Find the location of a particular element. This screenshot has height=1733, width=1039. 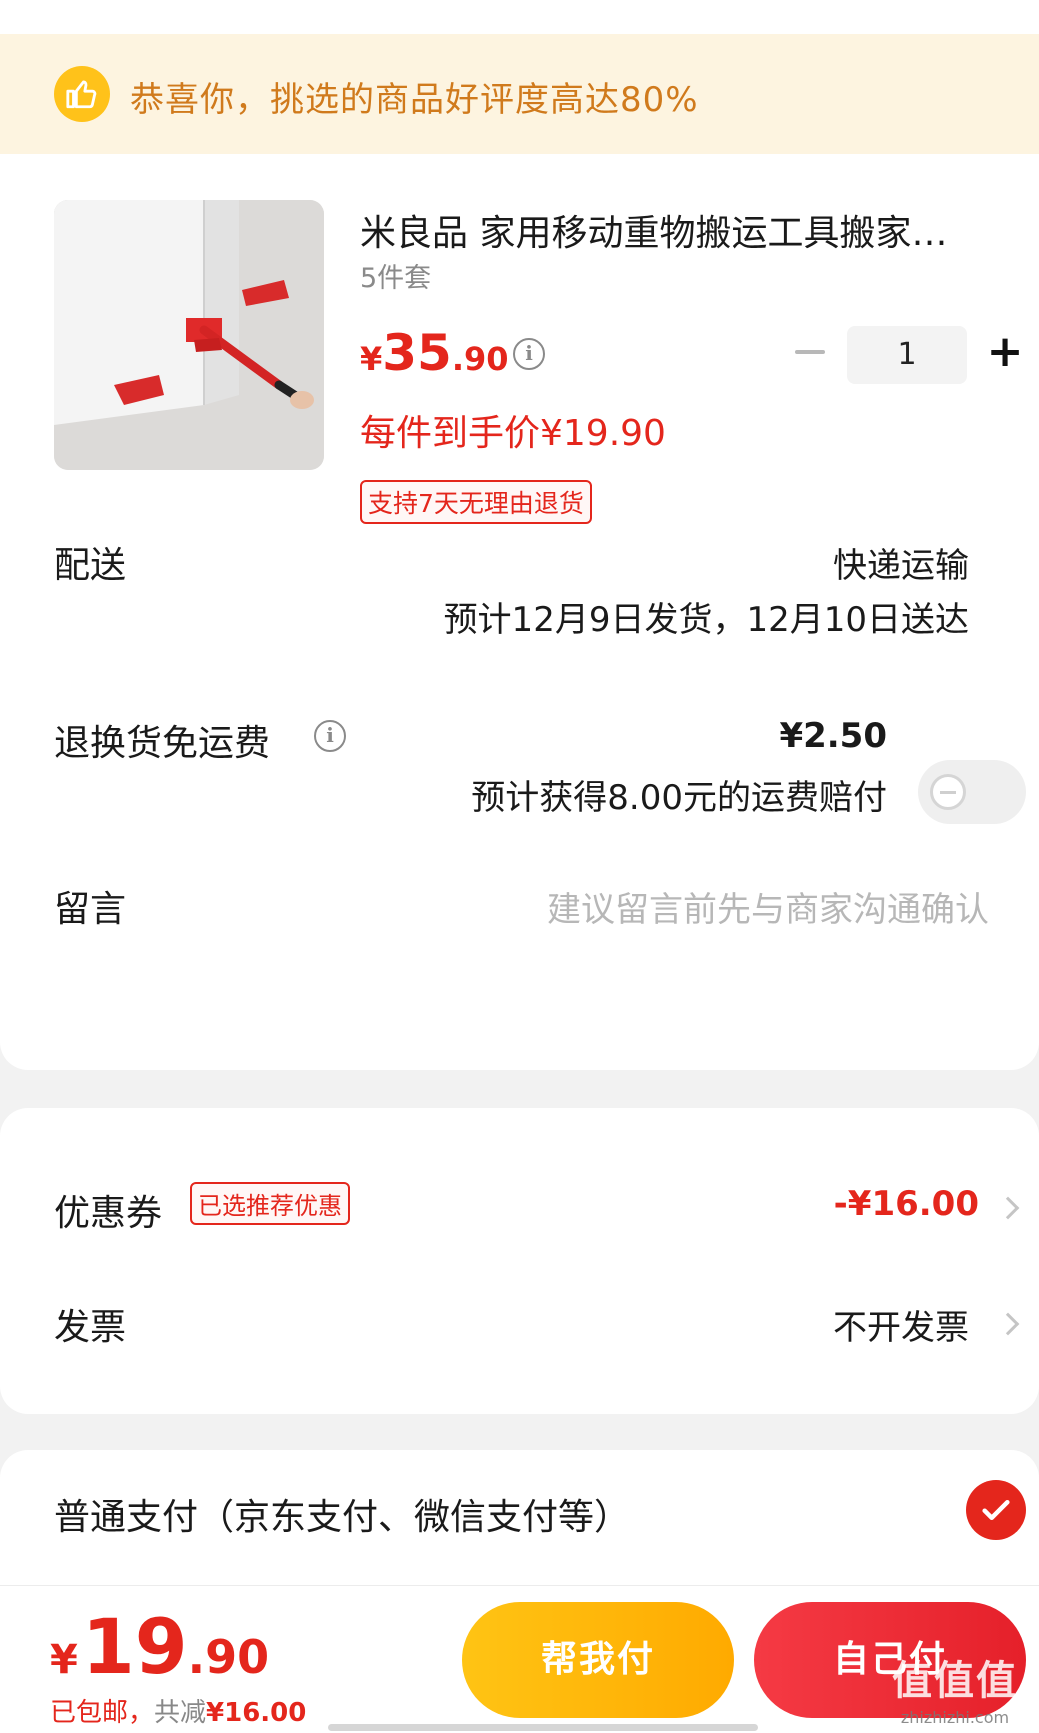

payment-method-label: 普通支付（京东支付、微信支付等） is located at coordinates (342, 1514).